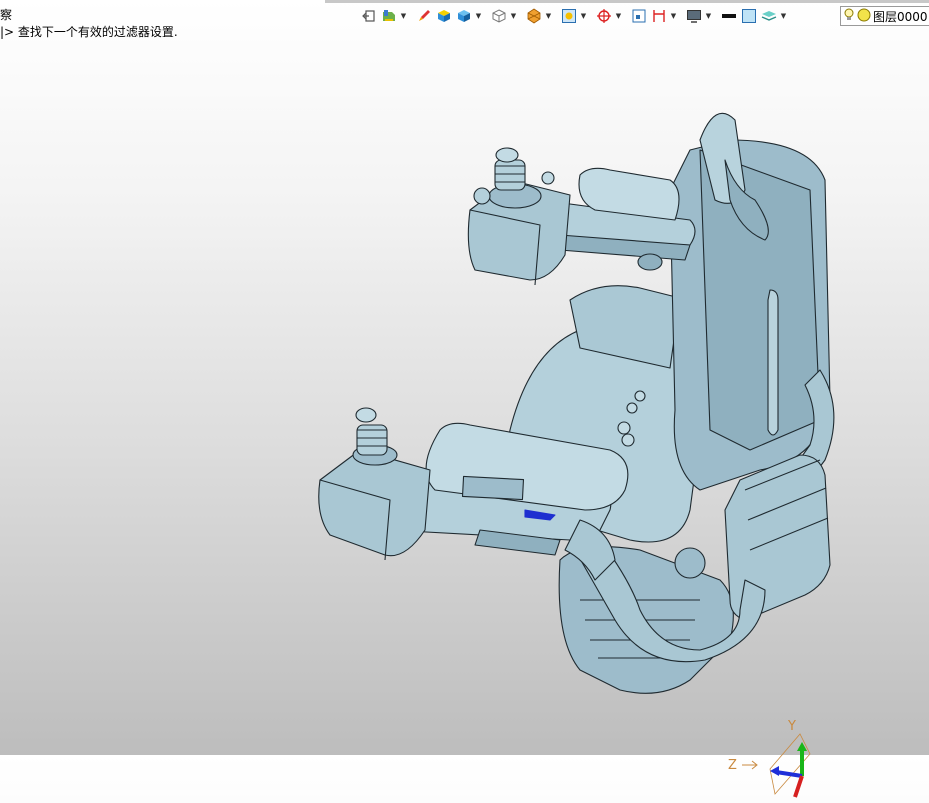  What do you see at coordinates (369, 16) in the screenshot?
I see `exit-icon` at bounding box center [369, 16].